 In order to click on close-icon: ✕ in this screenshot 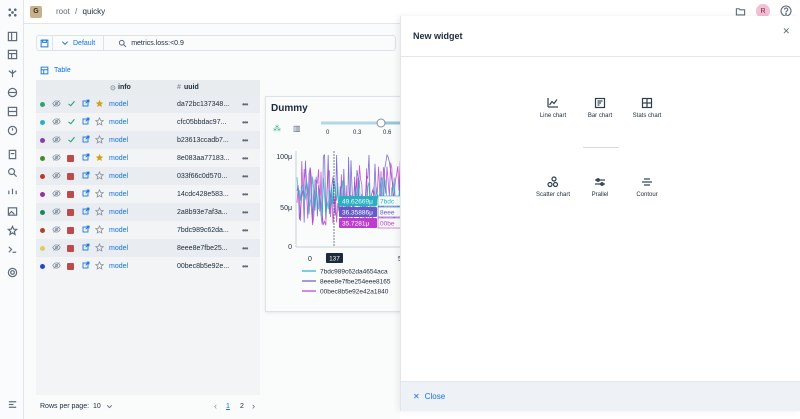, I will do `click(786, 31)`.